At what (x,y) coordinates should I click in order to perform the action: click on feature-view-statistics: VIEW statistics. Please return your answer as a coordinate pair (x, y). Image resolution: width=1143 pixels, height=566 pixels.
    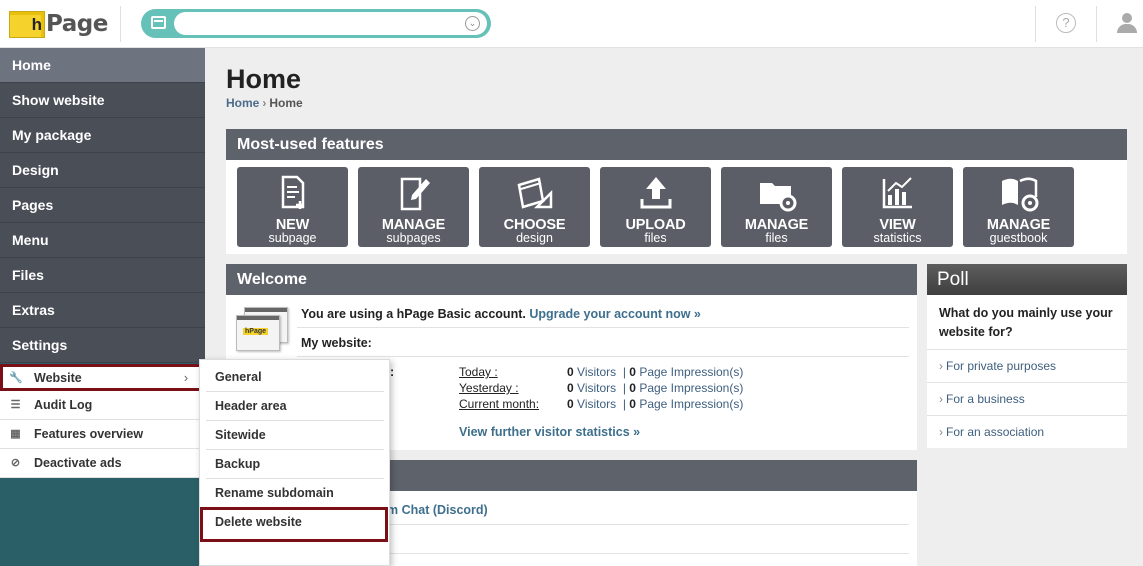
    Looking at the image, I should click on (897, 207).